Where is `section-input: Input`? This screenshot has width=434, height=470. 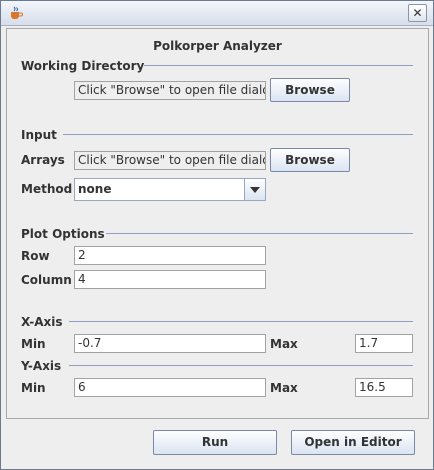
section-input: Input is located at coordinates (39, 135).